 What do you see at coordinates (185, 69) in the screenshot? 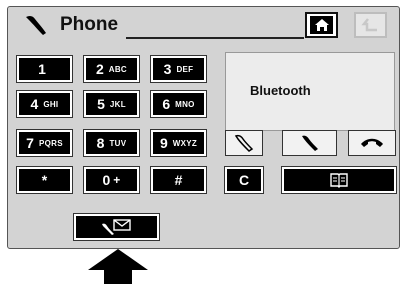
I see `key-letters: DEF` at bounding box center [185, 69].